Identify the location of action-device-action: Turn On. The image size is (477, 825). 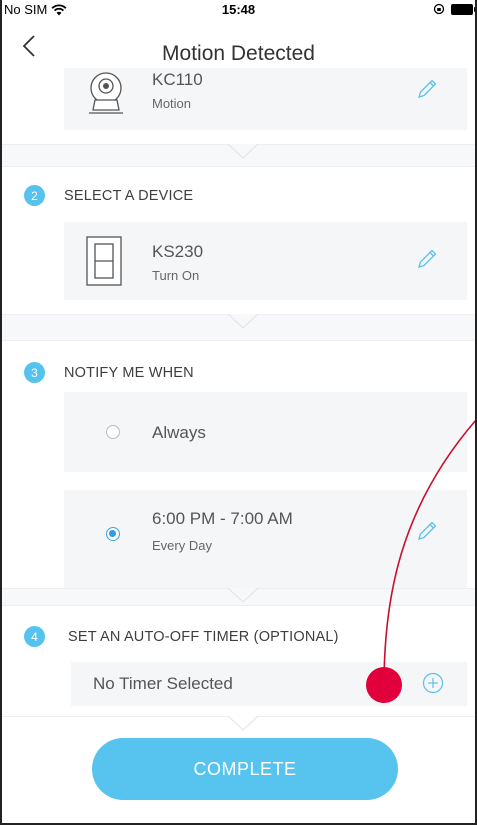
(176, 275).